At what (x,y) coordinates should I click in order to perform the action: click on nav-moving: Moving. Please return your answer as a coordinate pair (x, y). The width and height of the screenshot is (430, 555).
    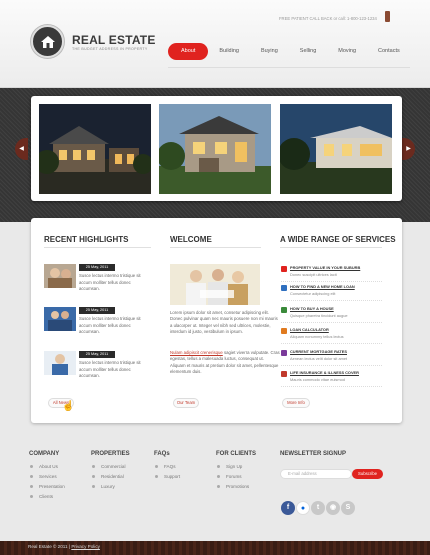
    Looking at the image, I should click on (347, 51).